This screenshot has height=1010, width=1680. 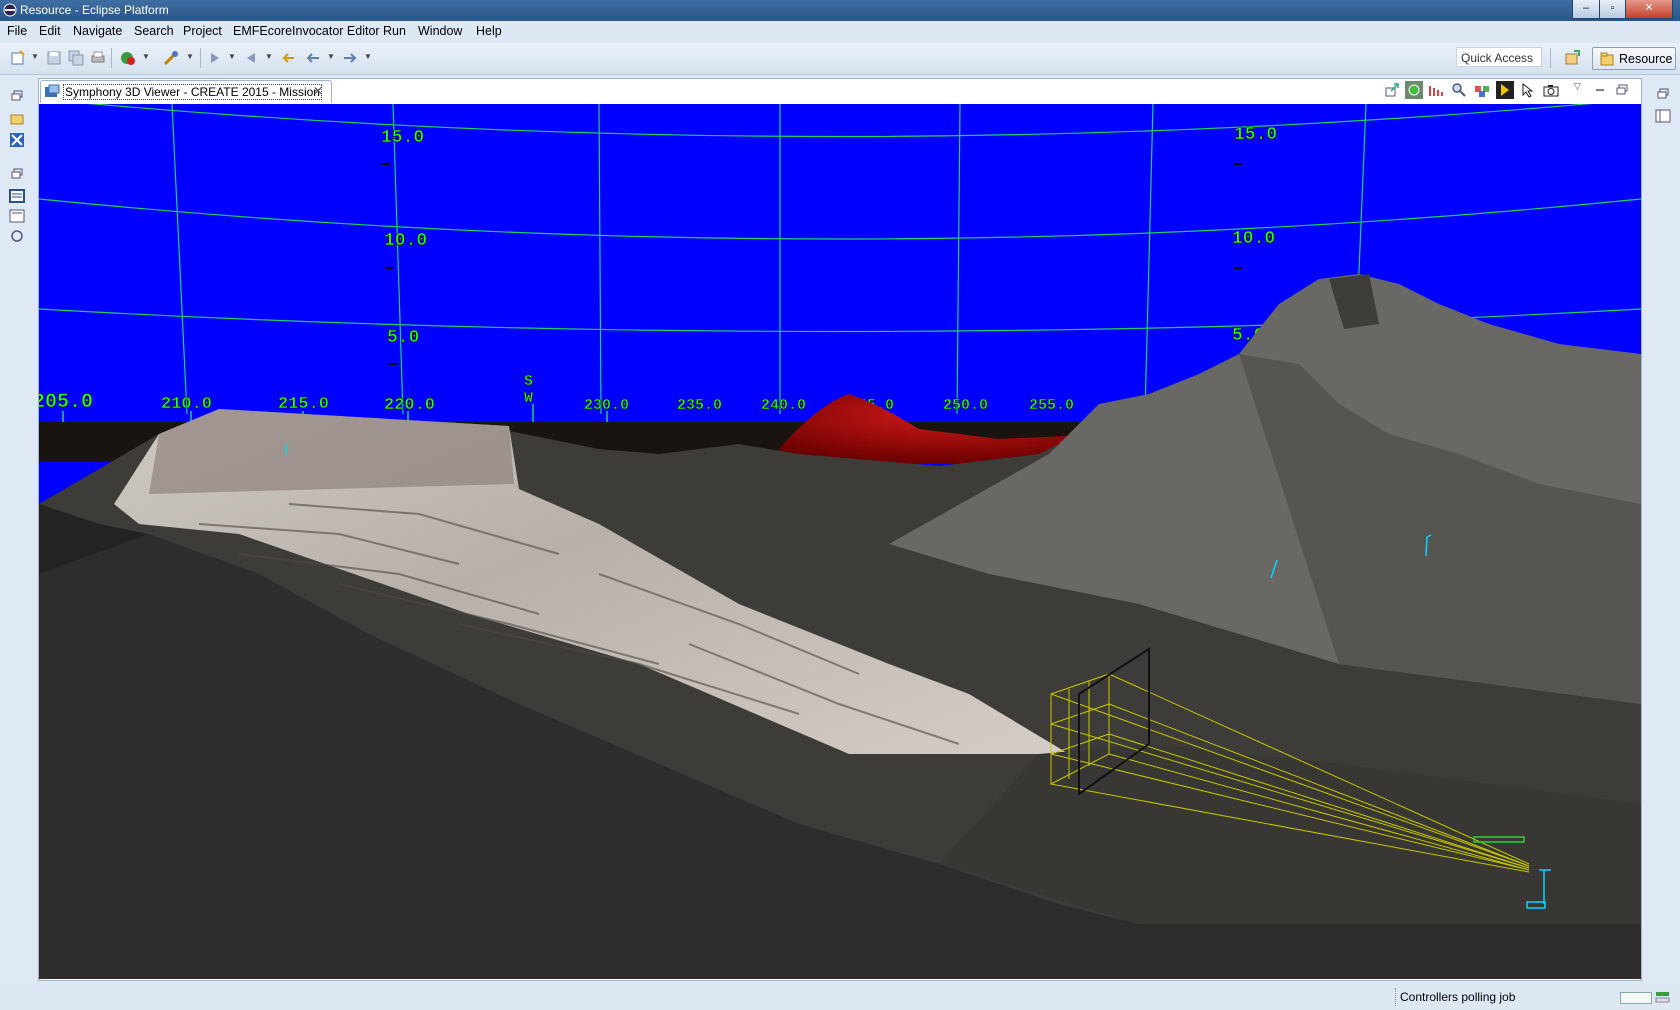 I want to click on perspective-label: Resource, so click(x=1646, y=59).